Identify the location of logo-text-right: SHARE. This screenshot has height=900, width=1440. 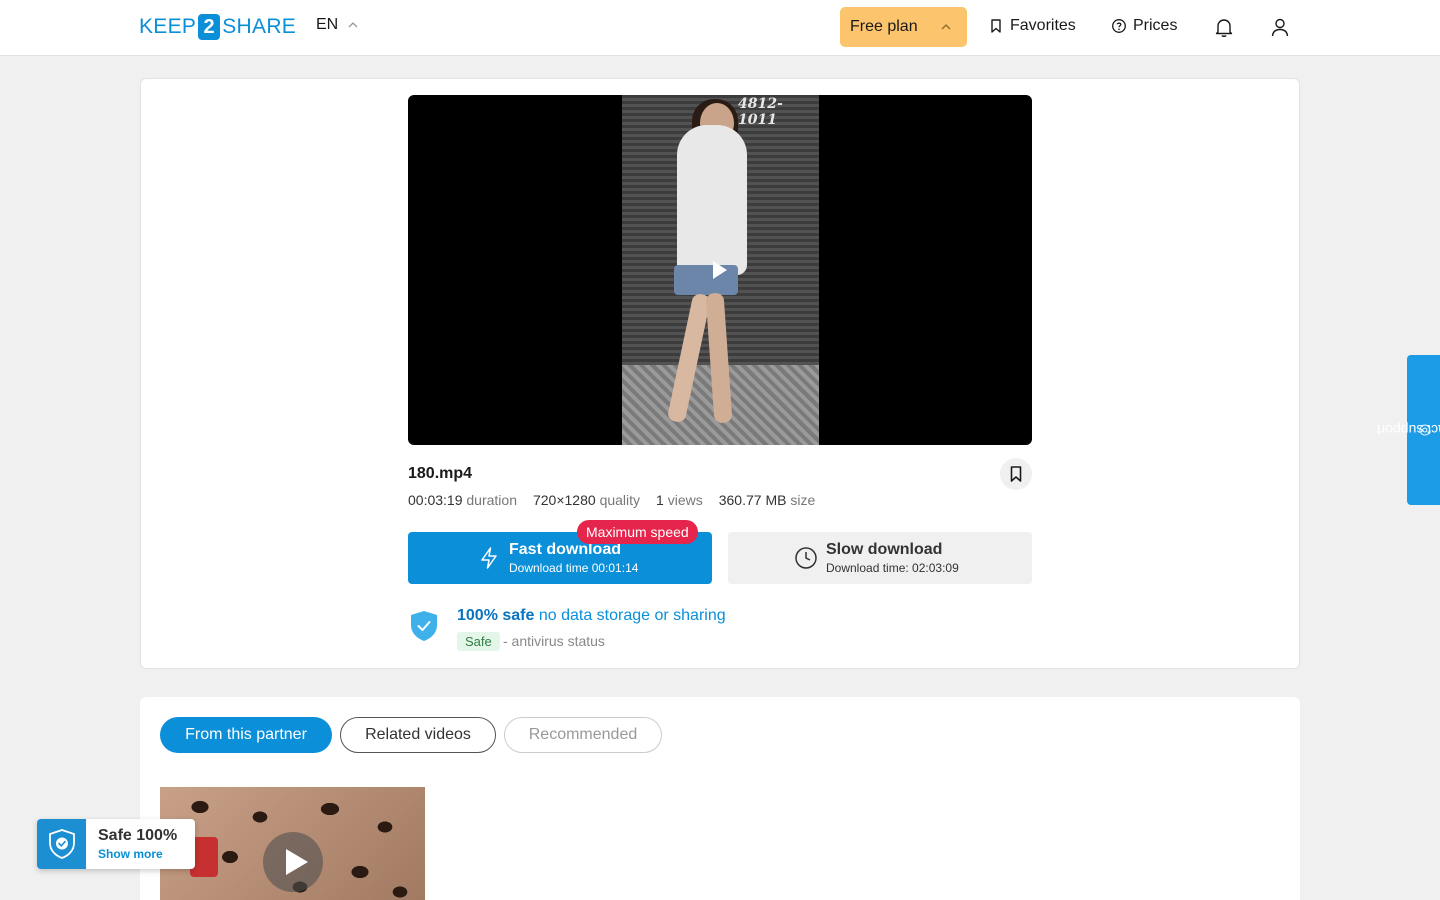
(259, 26).